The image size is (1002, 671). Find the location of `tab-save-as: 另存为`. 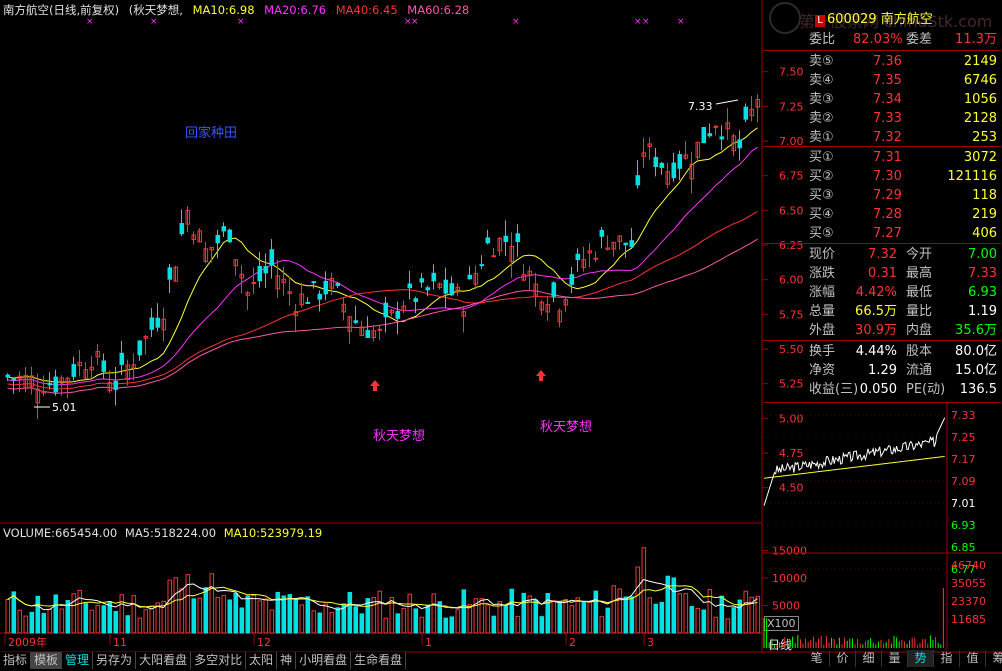

tab-save-as: 另存为 is located at coordinates (115, 660).